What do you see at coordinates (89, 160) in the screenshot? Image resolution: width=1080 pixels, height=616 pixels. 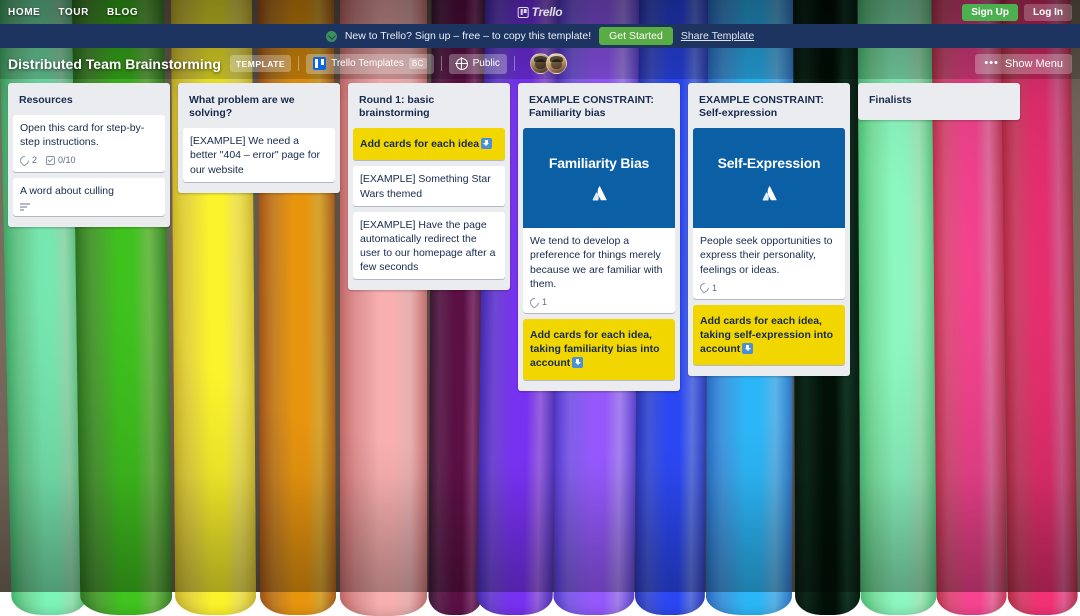 I see `card-badges: 2 0/10` at bounding box center [89, 160].